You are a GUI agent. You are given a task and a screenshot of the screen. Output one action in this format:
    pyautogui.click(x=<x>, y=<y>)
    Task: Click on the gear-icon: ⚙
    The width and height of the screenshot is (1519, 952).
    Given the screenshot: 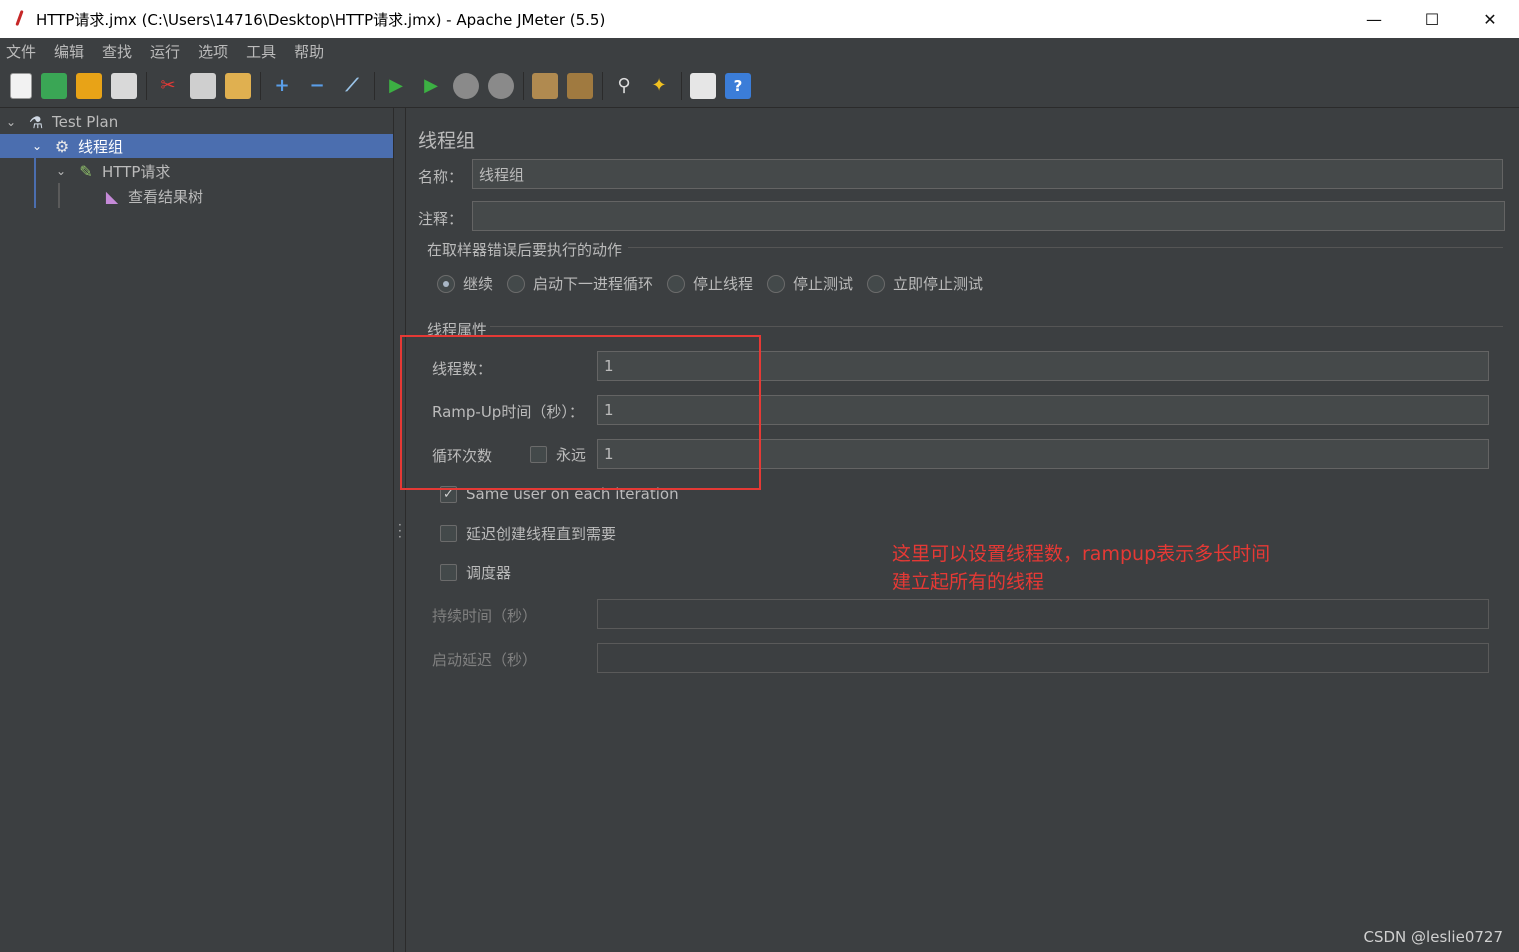 What is the action you would take?
    pyautogui.click(x=62, y=146)
    